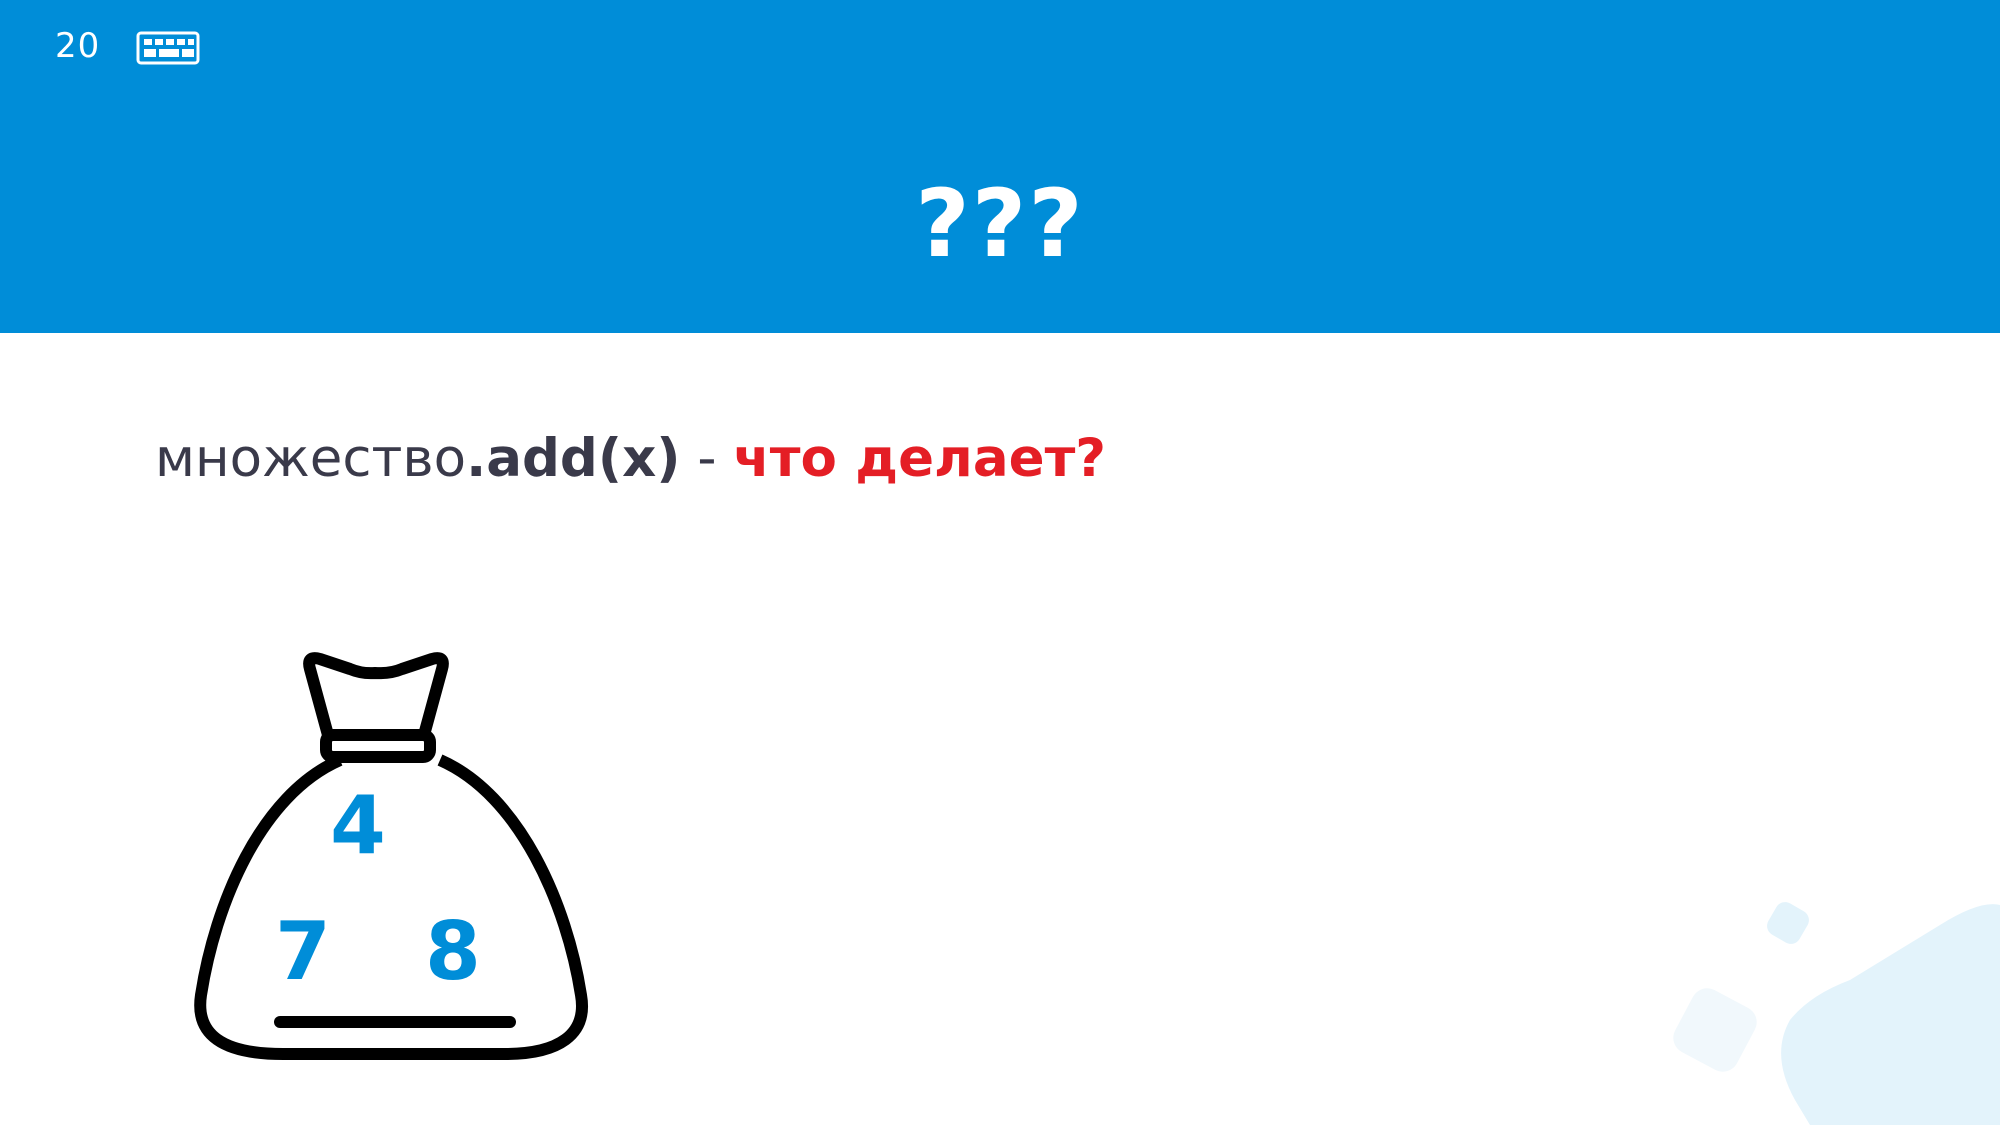 The width and height of the screenshot is (2000, 1125). I want to click on bag-number: 4, so click(358, 825).